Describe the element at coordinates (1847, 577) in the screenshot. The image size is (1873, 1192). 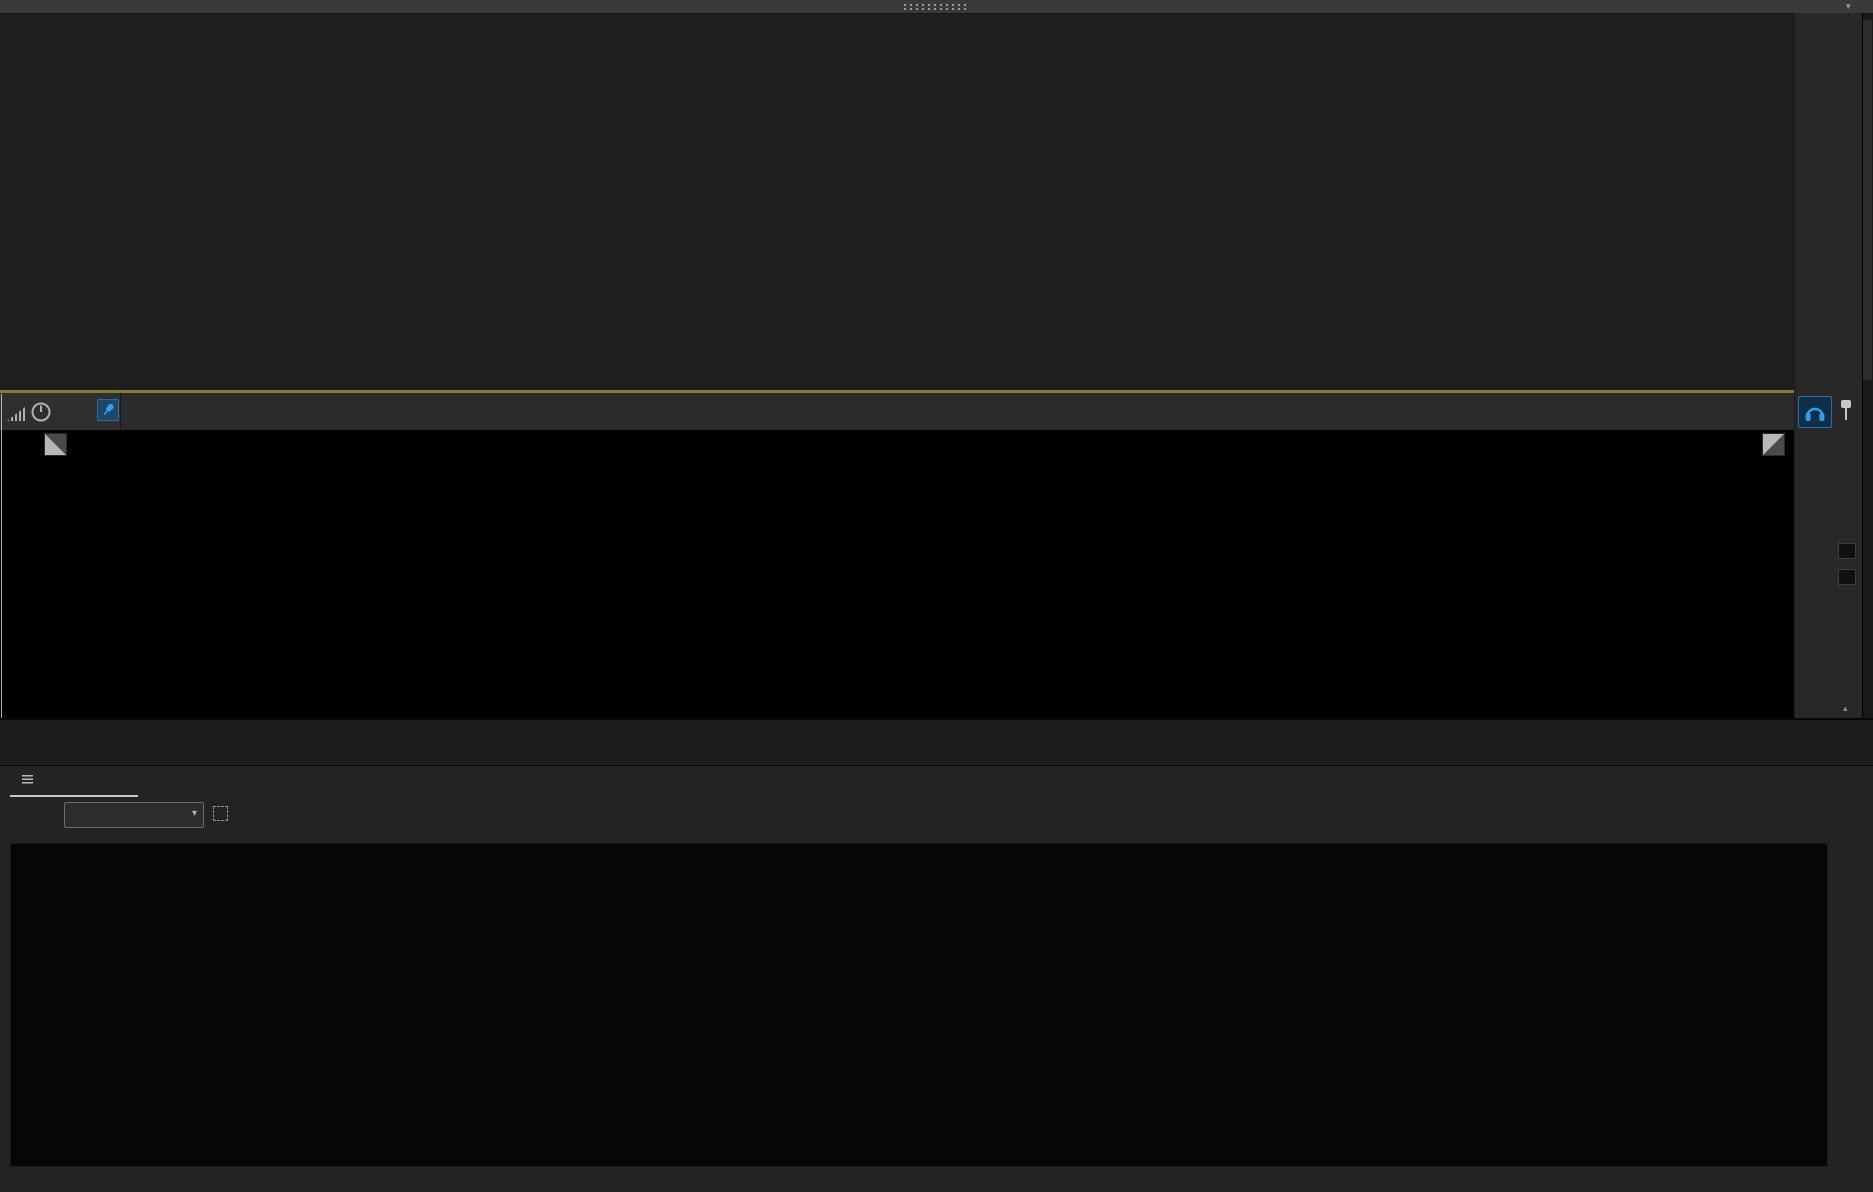
I see `channel-2-badge` at that location.